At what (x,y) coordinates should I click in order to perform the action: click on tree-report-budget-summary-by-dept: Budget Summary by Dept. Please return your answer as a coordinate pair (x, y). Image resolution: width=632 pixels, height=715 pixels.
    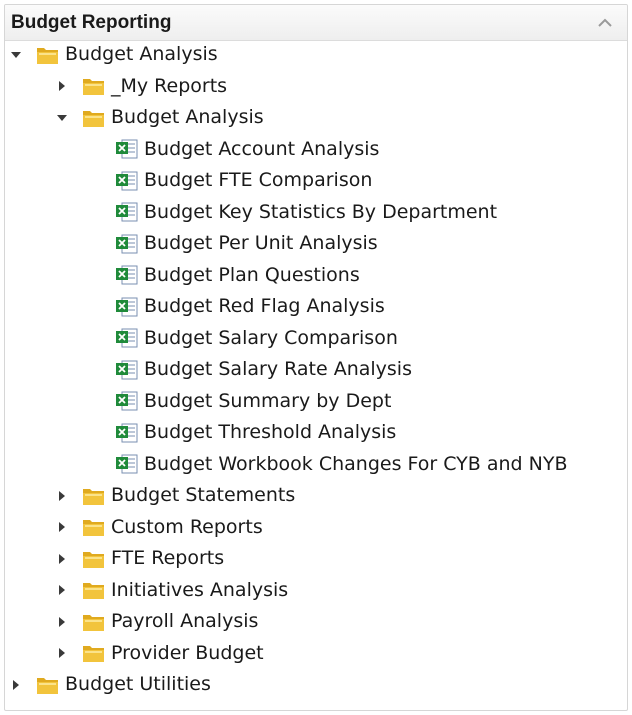
    Looking at the image, I should click on (253, 401).